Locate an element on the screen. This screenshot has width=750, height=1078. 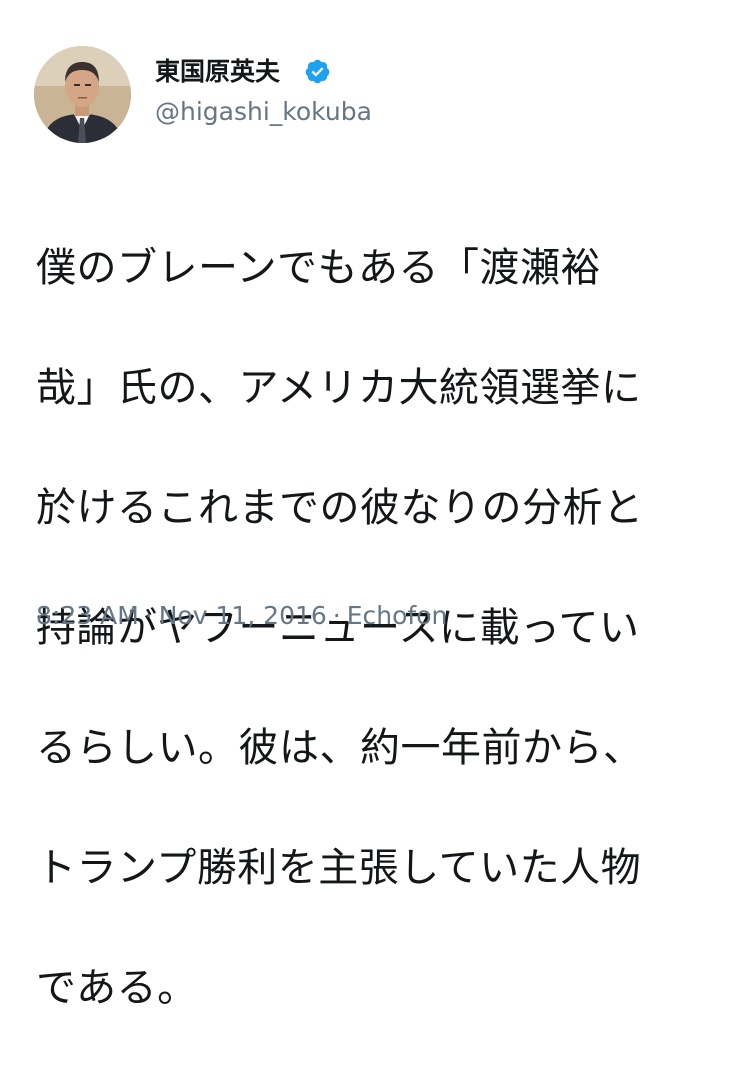
tweet-meta: 8:23 AM · Nov 11, 2016 · Echofon is located at coordinates (241, 616).